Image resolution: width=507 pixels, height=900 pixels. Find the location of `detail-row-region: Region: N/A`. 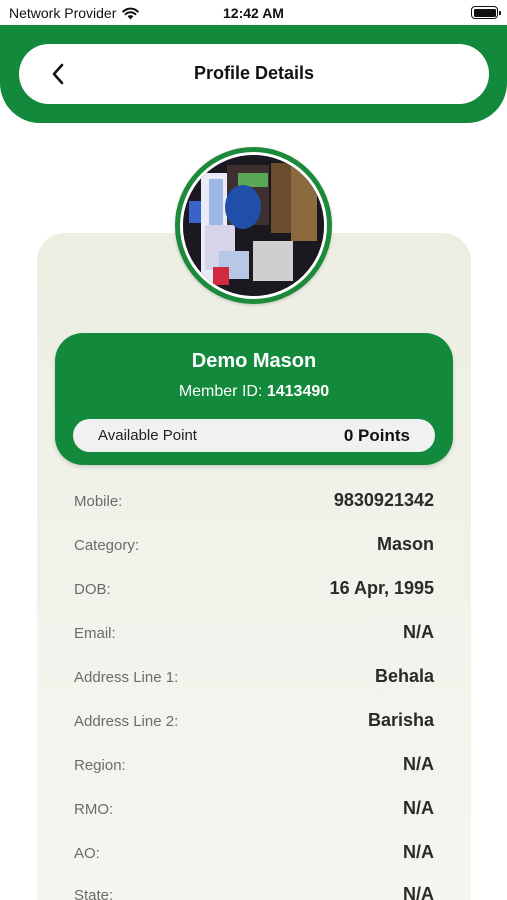

detail-row-region: Region: N/A is located at coordinates (254, 766).